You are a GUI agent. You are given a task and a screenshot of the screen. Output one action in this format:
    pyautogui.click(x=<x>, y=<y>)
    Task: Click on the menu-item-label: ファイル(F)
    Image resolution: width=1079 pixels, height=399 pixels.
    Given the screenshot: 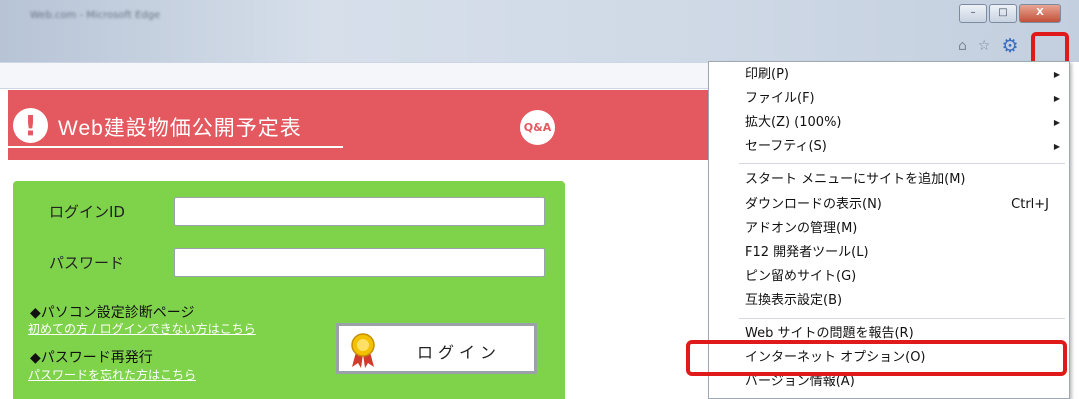 What is the action you would take?
    pyautogui.click(x=780, y=98)
    